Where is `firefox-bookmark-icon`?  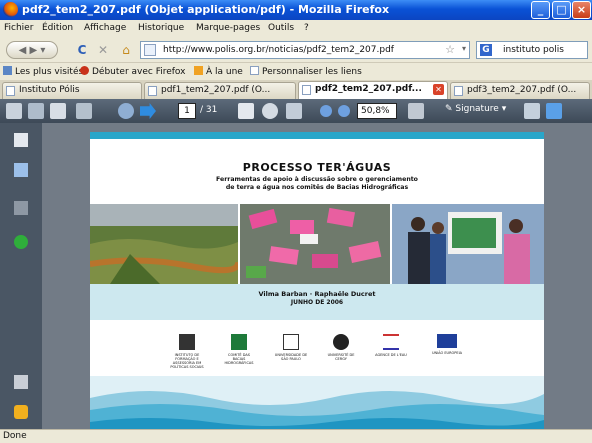
firefox-bookmark-icon is located at coordinates (84, 70).